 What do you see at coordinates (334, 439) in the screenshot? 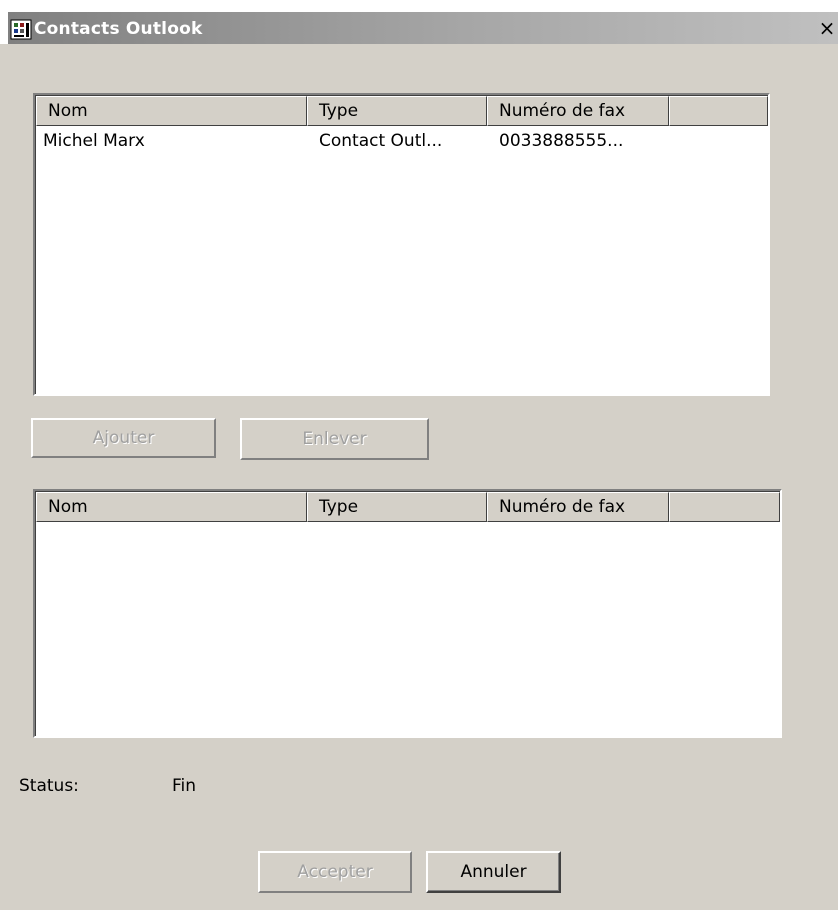
I see `enlever-button: Enlever` at bounding box center [334, 439].